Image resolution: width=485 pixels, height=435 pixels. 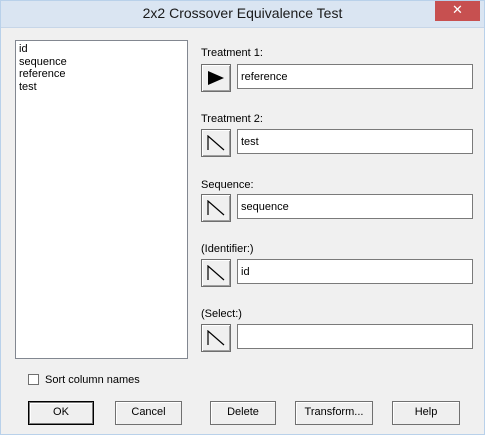 I want to click on sort-column-names-checkbox, so click(x=33, y=379).